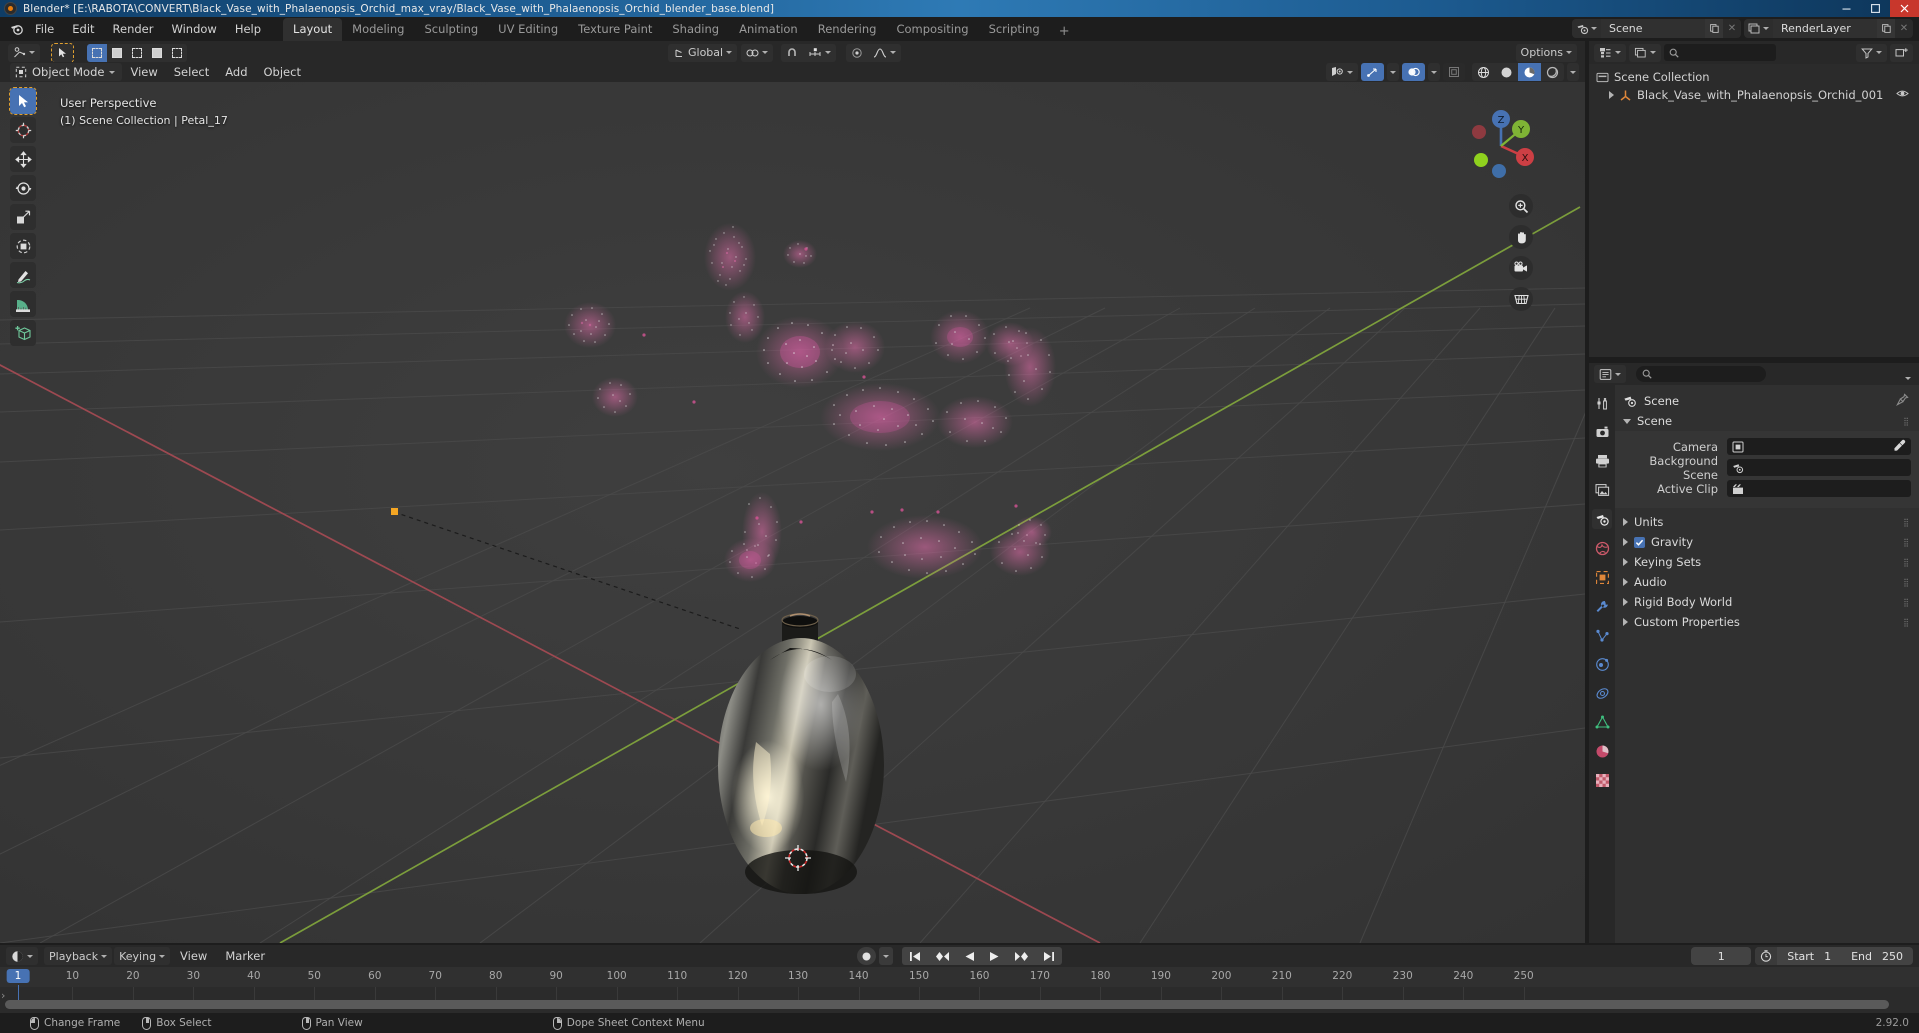 Image resolution: width=1919 pixels, height=1033 pixels. I want to click on outliner-row-scene-collection: Scene Collection, so click(1754, 77).